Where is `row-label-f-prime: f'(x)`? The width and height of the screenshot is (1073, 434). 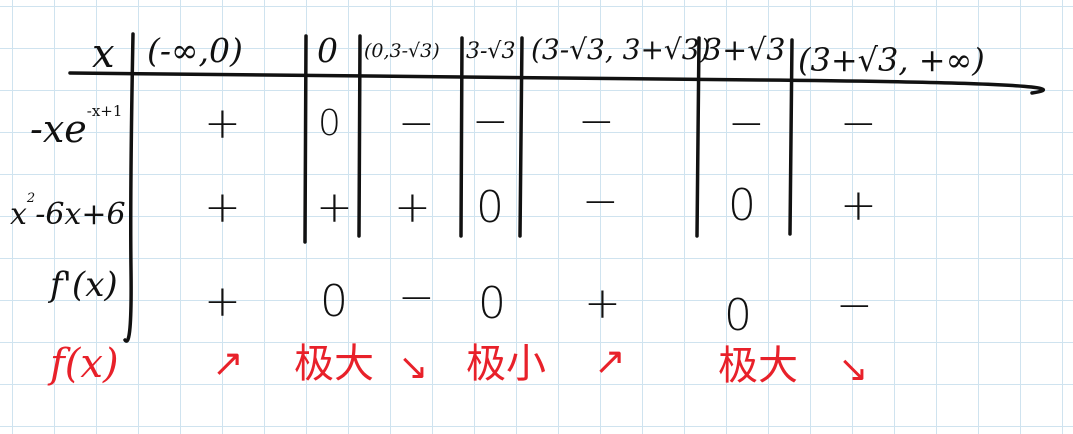 row-label-f-prime: f'(x) is located at coordinates (84, 285).